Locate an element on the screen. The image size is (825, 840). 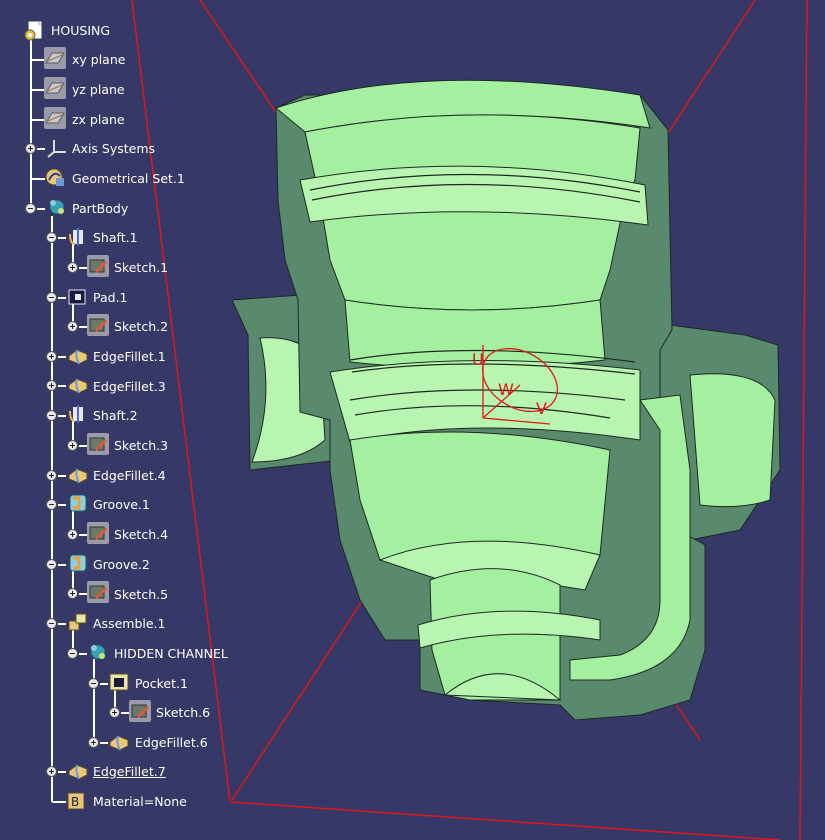
tree-item-label: HIDDEN CHANNEL is located at coordinates (171, 653).